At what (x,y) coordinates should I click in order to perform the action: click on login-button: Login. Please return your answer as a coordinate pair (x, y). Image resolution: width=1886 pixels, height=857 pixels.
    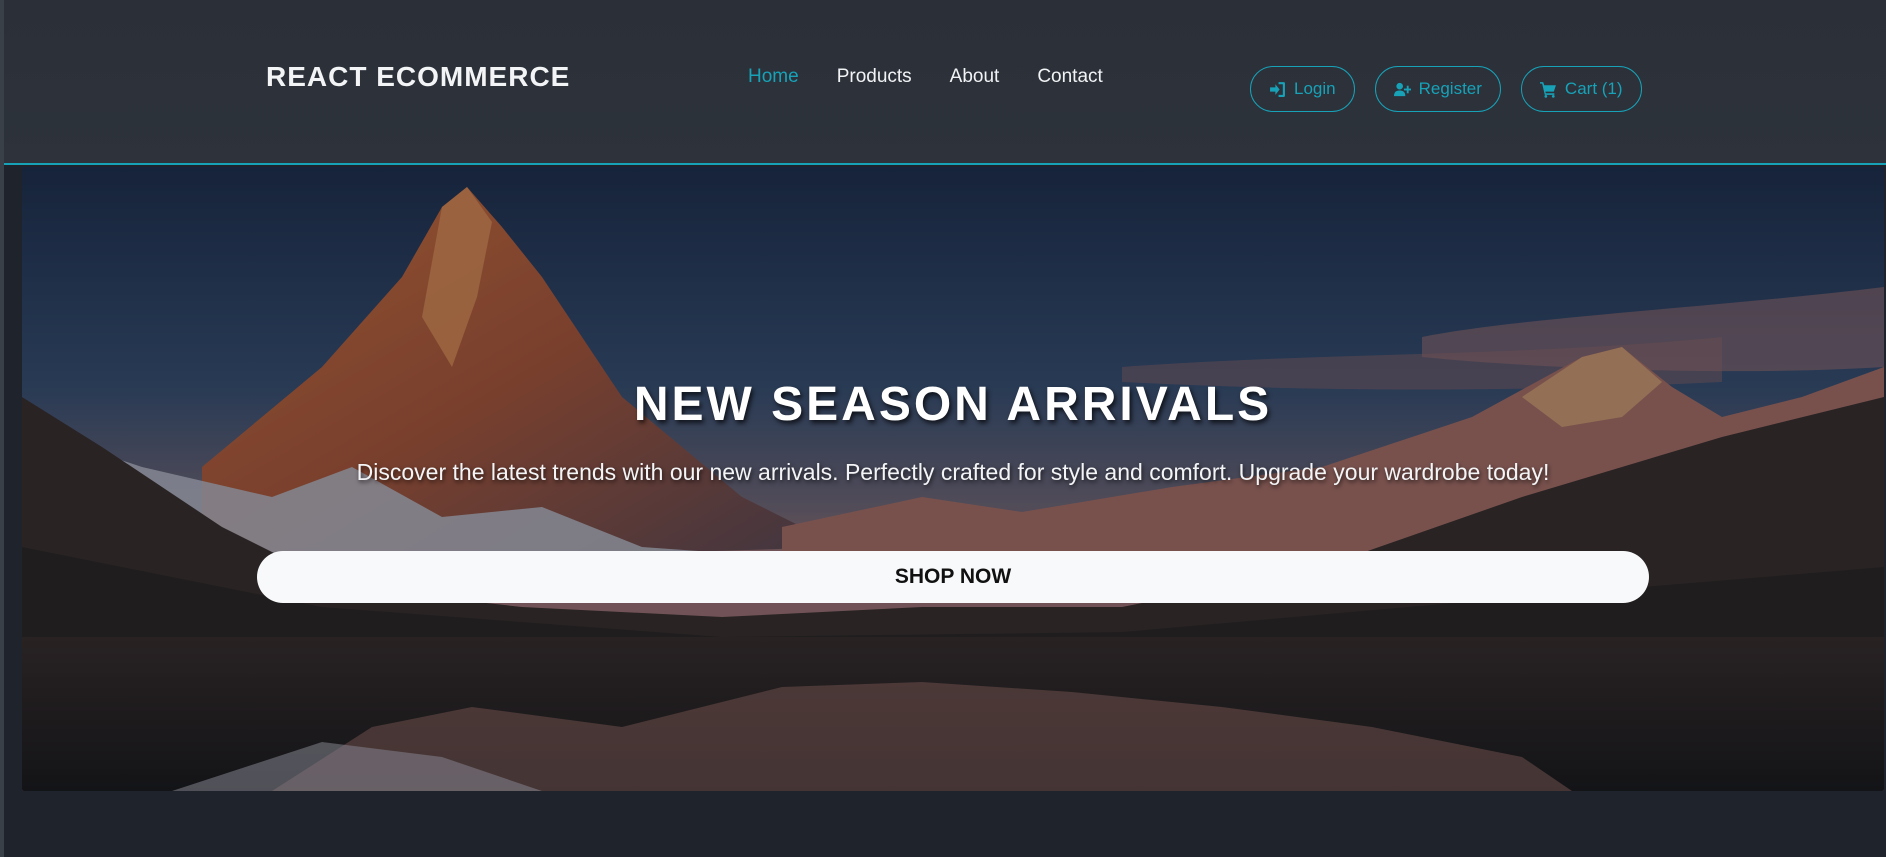
    Looking at the image, I should click on (1302, 89).